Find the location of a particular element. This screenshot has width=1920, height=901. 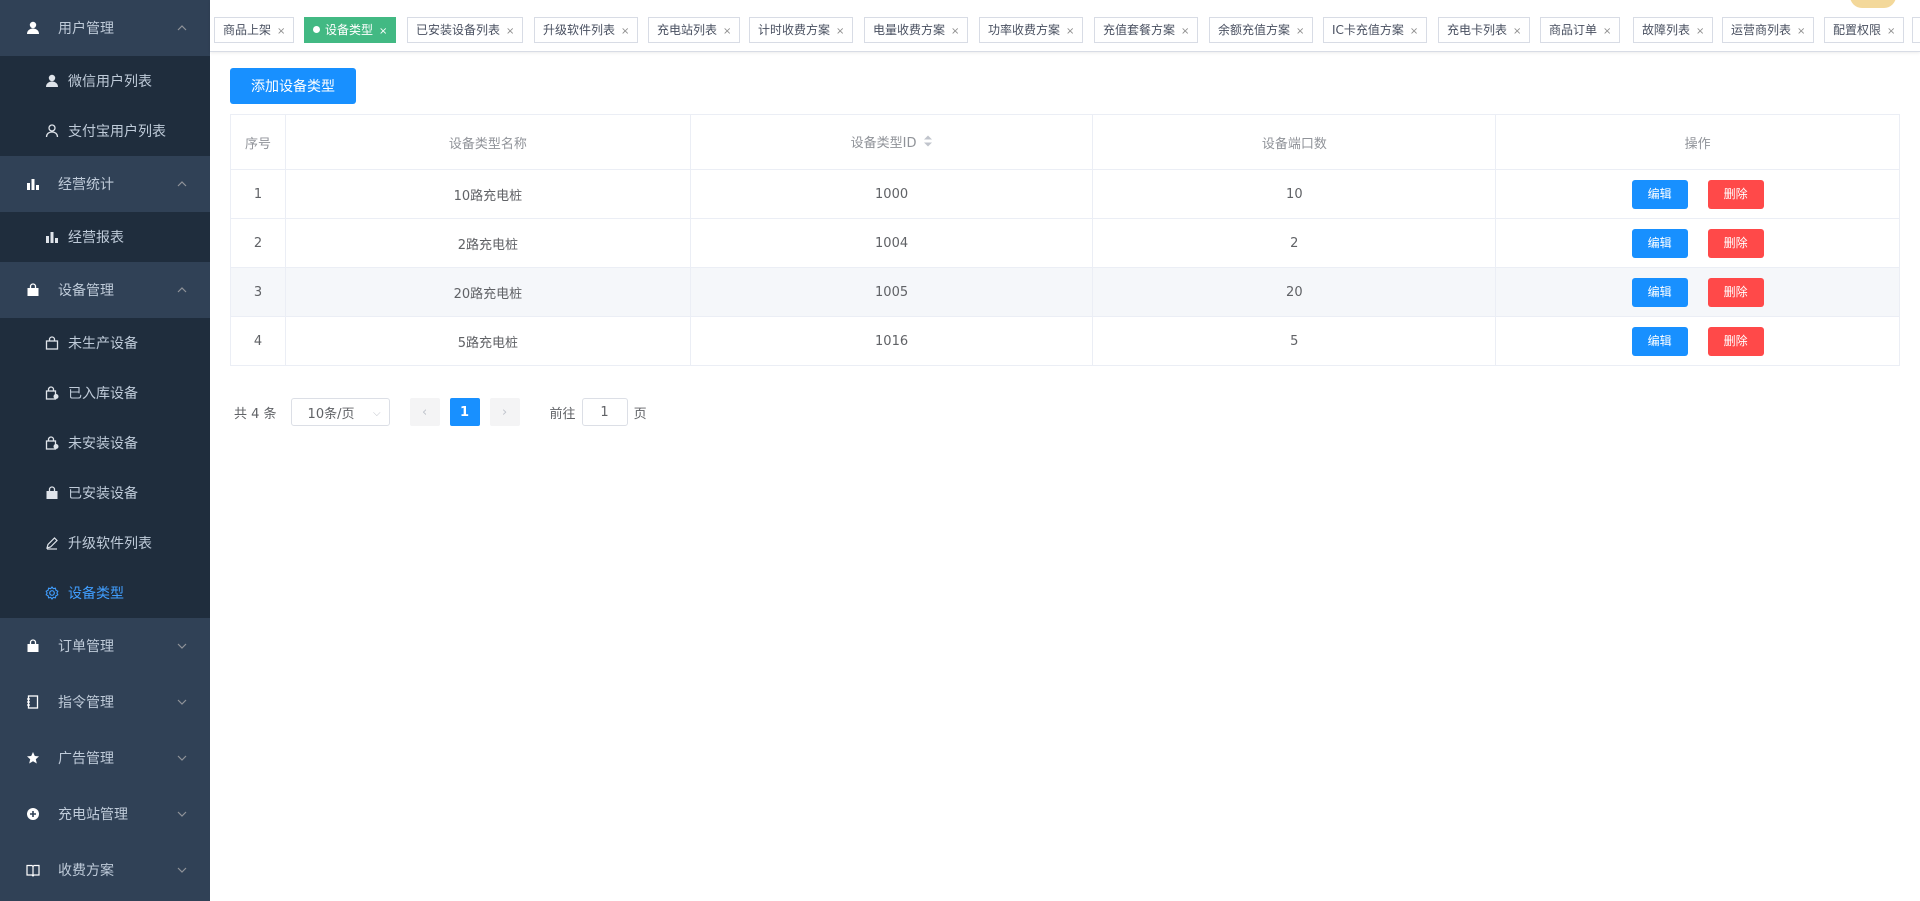

menu-stations: 充电站管理 is located at coordinates (105, 814).